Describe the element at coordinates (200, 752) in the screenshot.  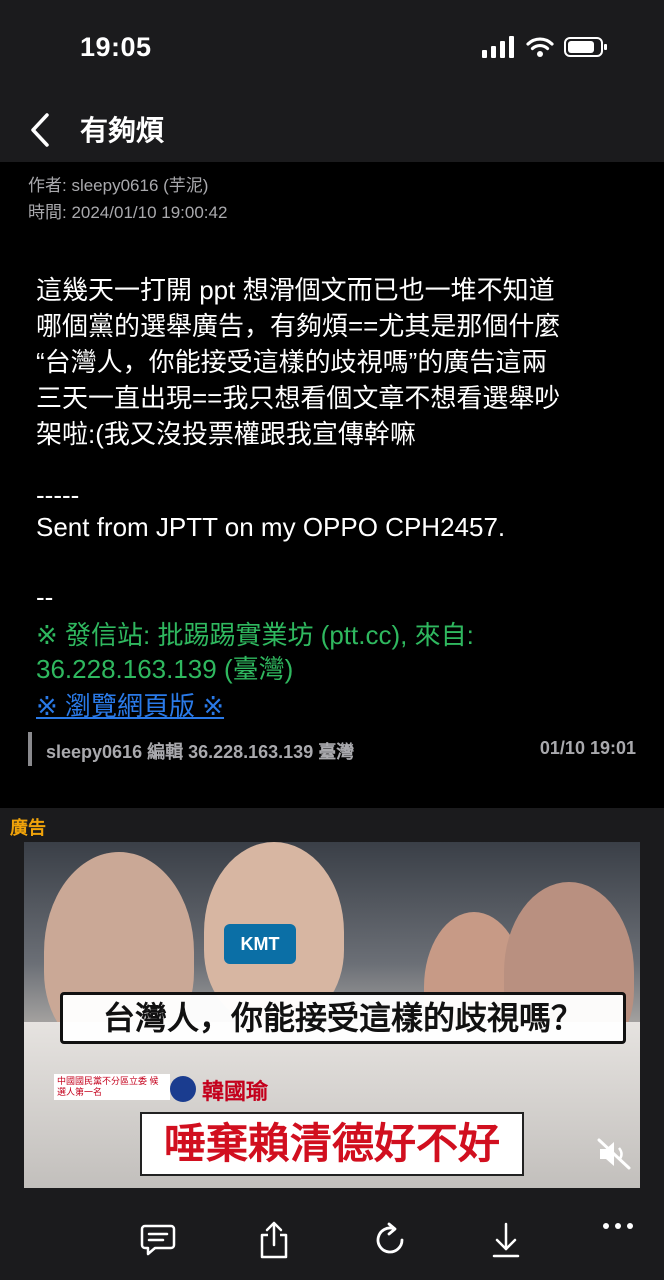
I see `edit-info: sleepy0616 編輯 36.228.163.139 臺灣` at that location.